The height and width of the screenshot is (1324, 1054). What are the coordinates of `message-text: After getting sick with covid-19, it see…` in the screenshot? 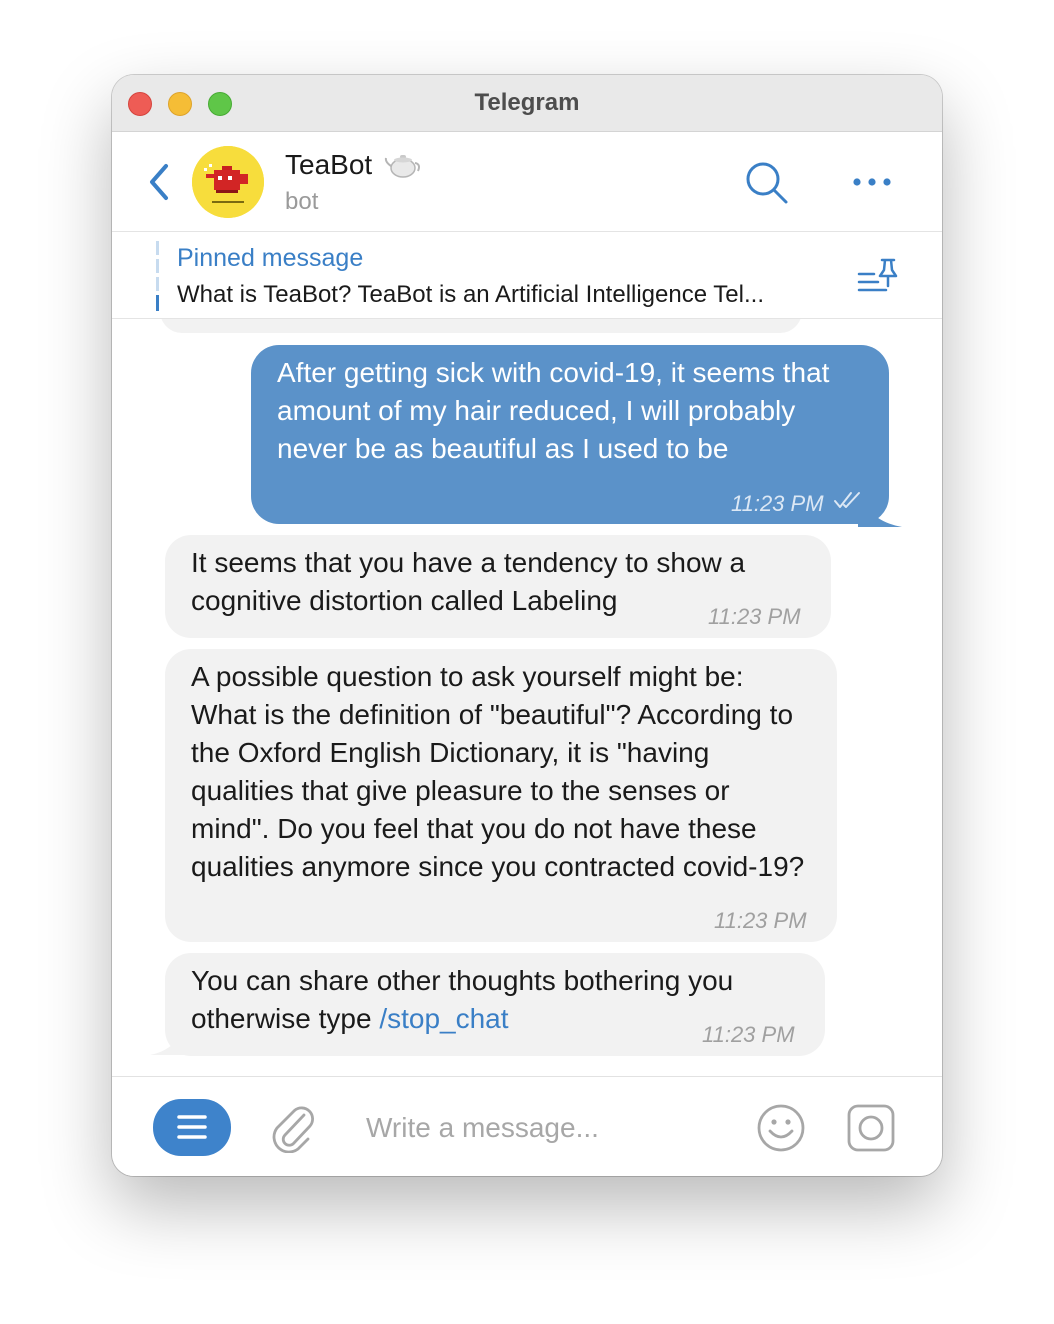 It's located at (553, 410).